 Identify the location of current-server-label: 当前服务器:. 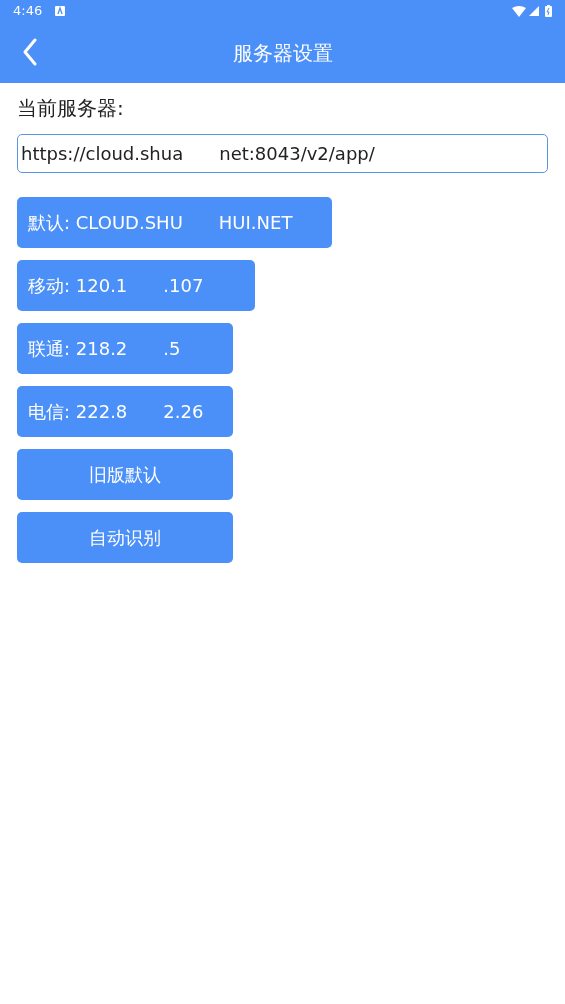
(71, 108).